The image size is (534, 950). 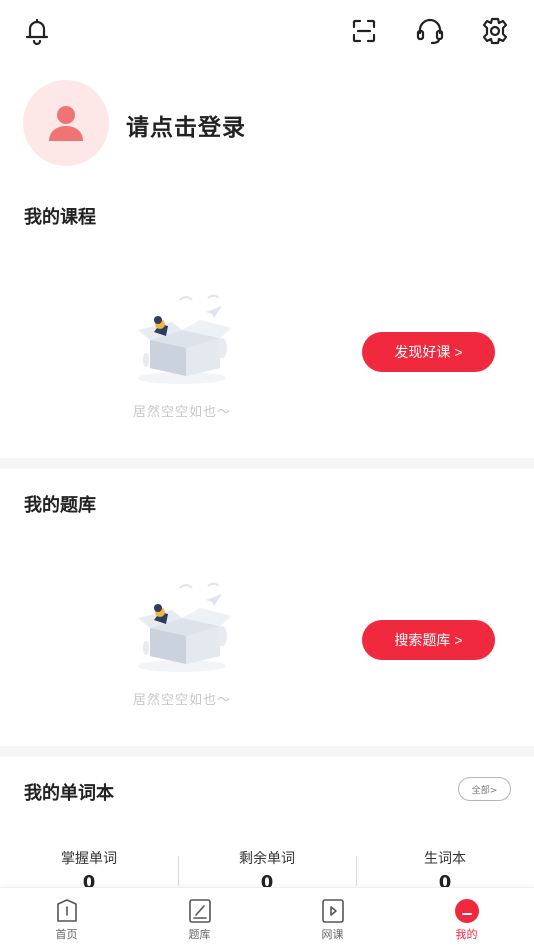 What do you see at coordinates (181, 412) in the screenshot?
I see `courses-empty-text: 居然空空如也～` at bounding box center [181, 412].